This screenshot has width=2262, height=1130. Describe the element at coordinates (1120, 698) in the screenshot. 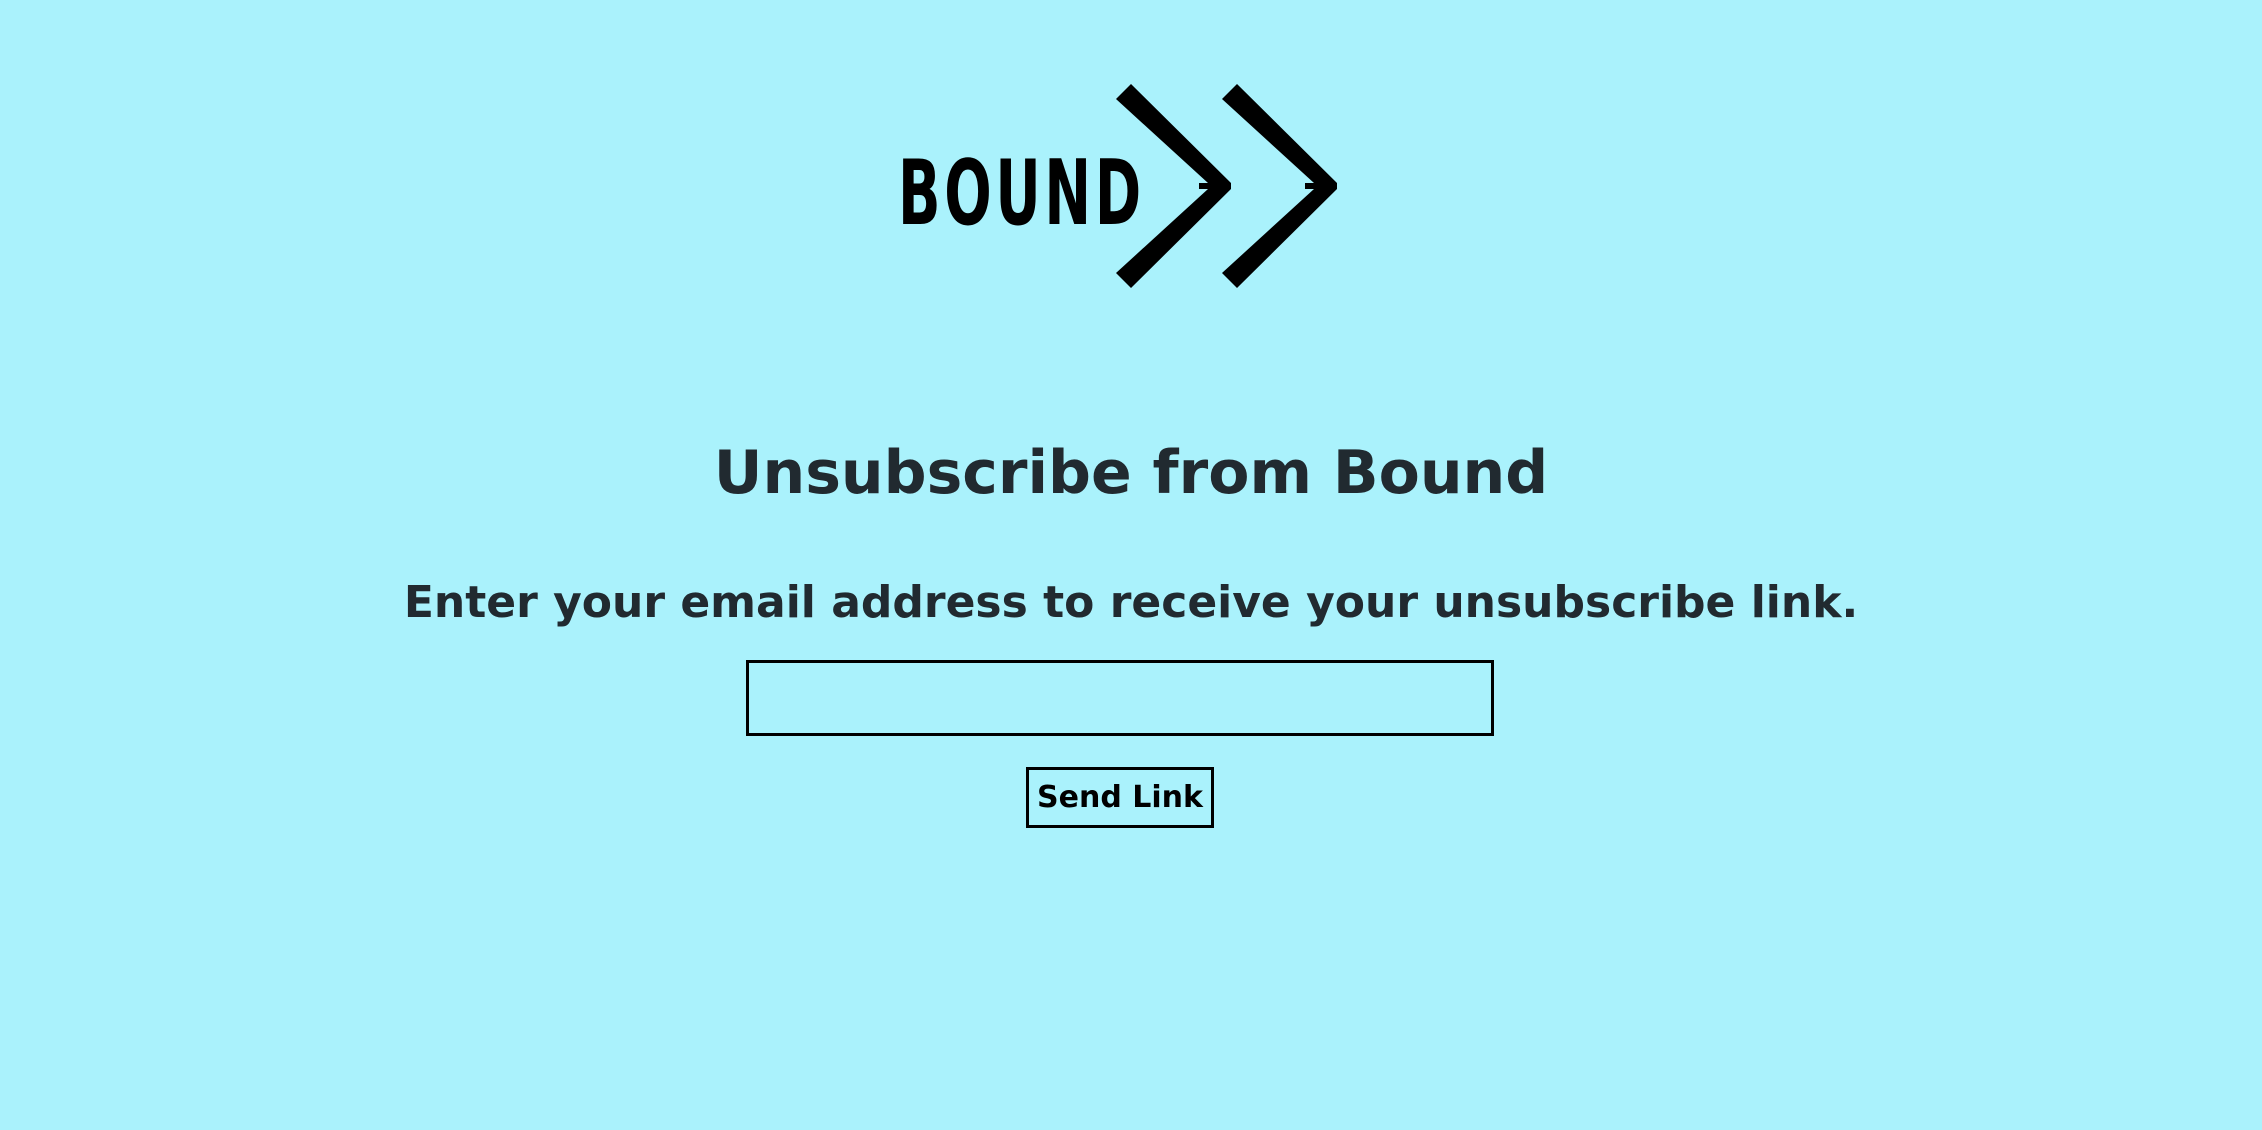

I see `email-field` at that location.